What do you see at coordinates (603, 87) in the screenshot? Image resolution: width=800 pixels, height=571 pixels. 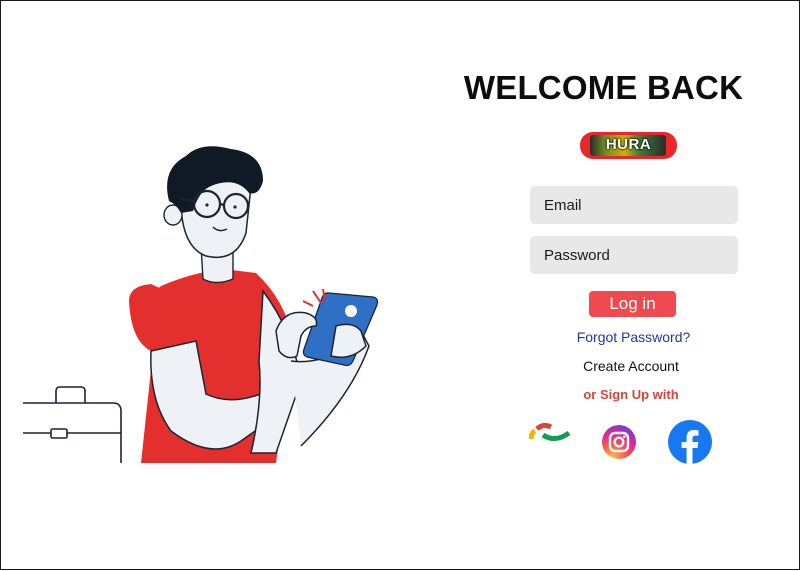 I see `page-title: WELCOME BACK` at bounding box center [603, 87].